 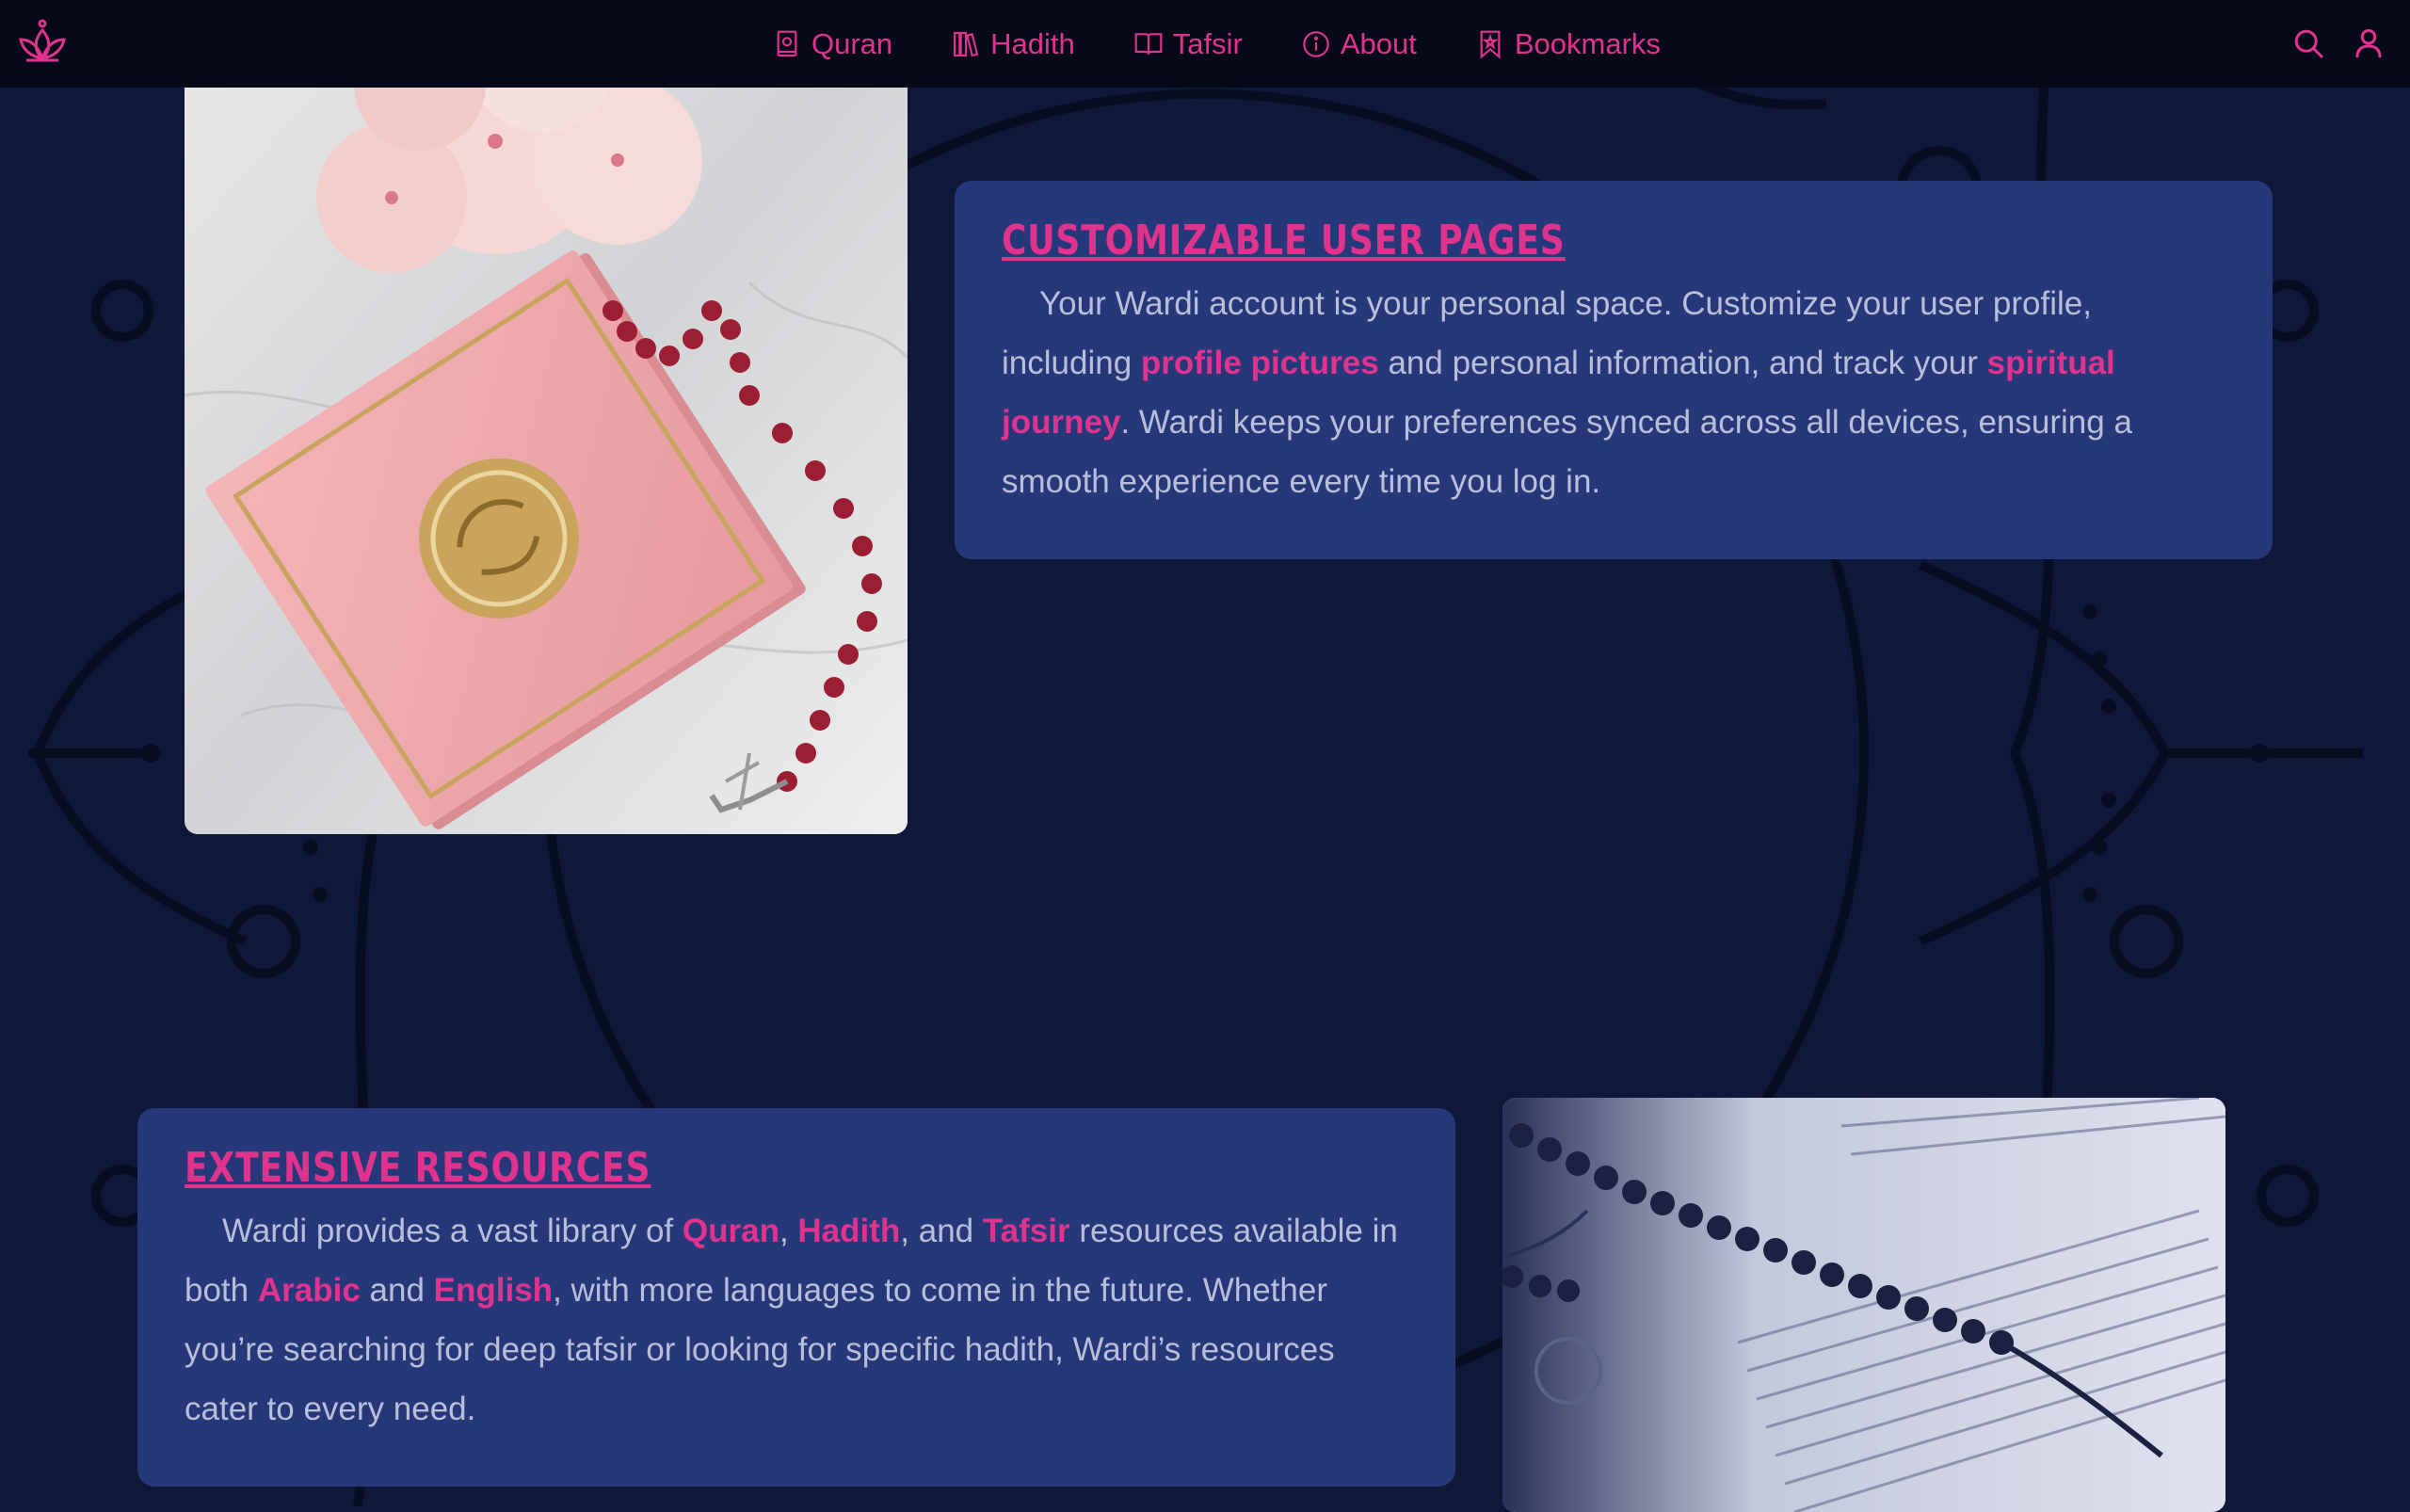 What do you see at coordinates (1032, 43) in the screenshot?
I see `nav-item-label: Hadith` at bounding box center [1032, 43].